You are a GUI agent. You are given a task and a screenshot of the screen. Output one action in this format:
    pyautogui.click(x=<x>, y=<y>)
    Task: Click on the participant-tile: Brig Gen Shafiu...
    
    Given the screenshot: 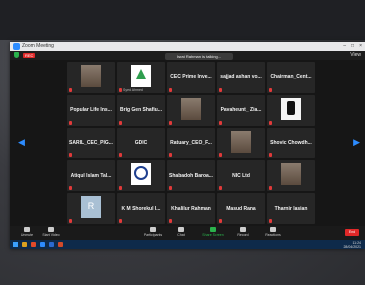 What is the action you would take?
    pyautogui.click(x=141, y=110)
    